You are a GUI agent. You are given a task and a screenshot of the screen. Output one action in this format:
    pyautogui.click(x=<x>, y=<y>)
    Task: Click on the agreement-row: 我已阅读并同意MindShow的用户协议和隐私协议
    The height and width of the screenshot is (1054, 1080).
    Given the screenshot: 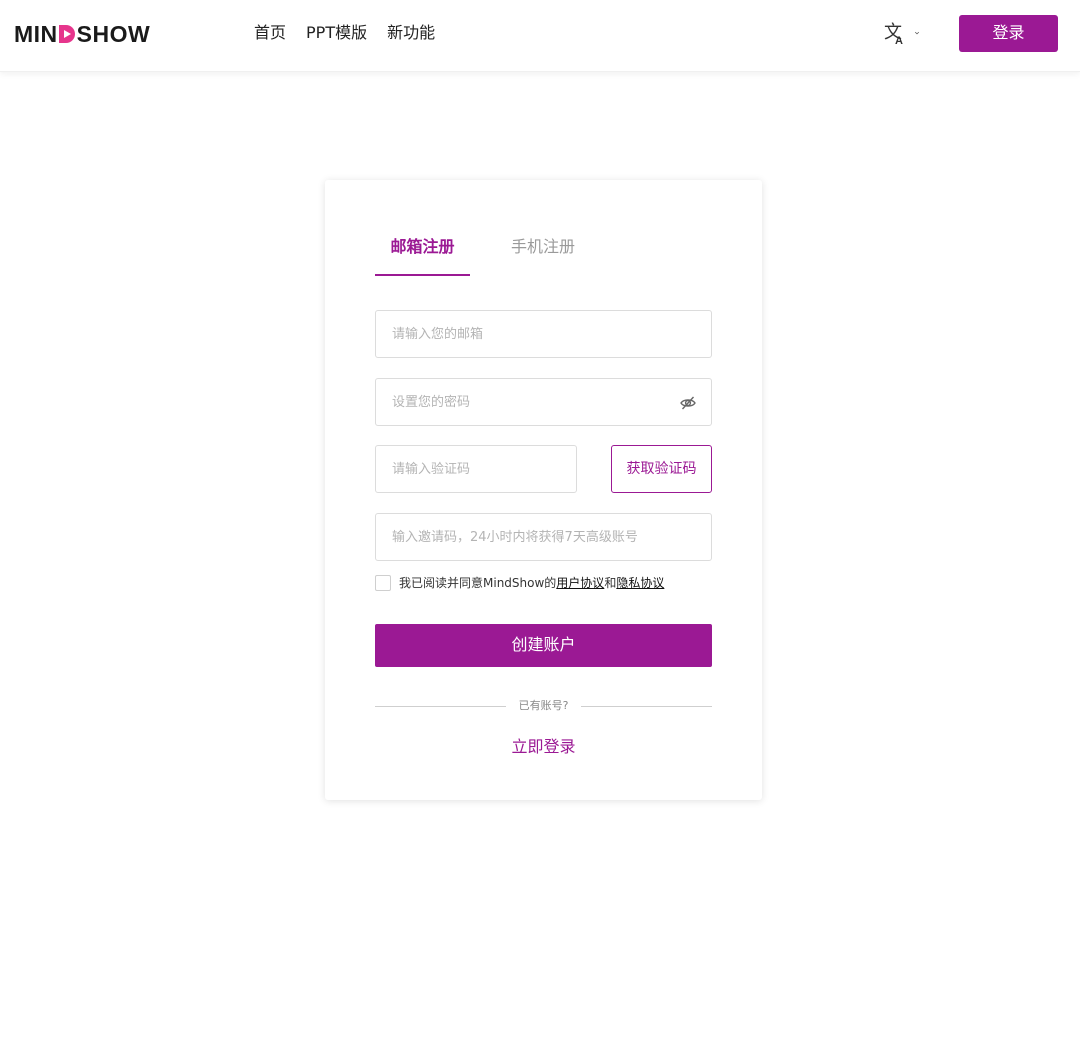 What is the action you would take?
    pyautogui.click(x=519, y=583)
    